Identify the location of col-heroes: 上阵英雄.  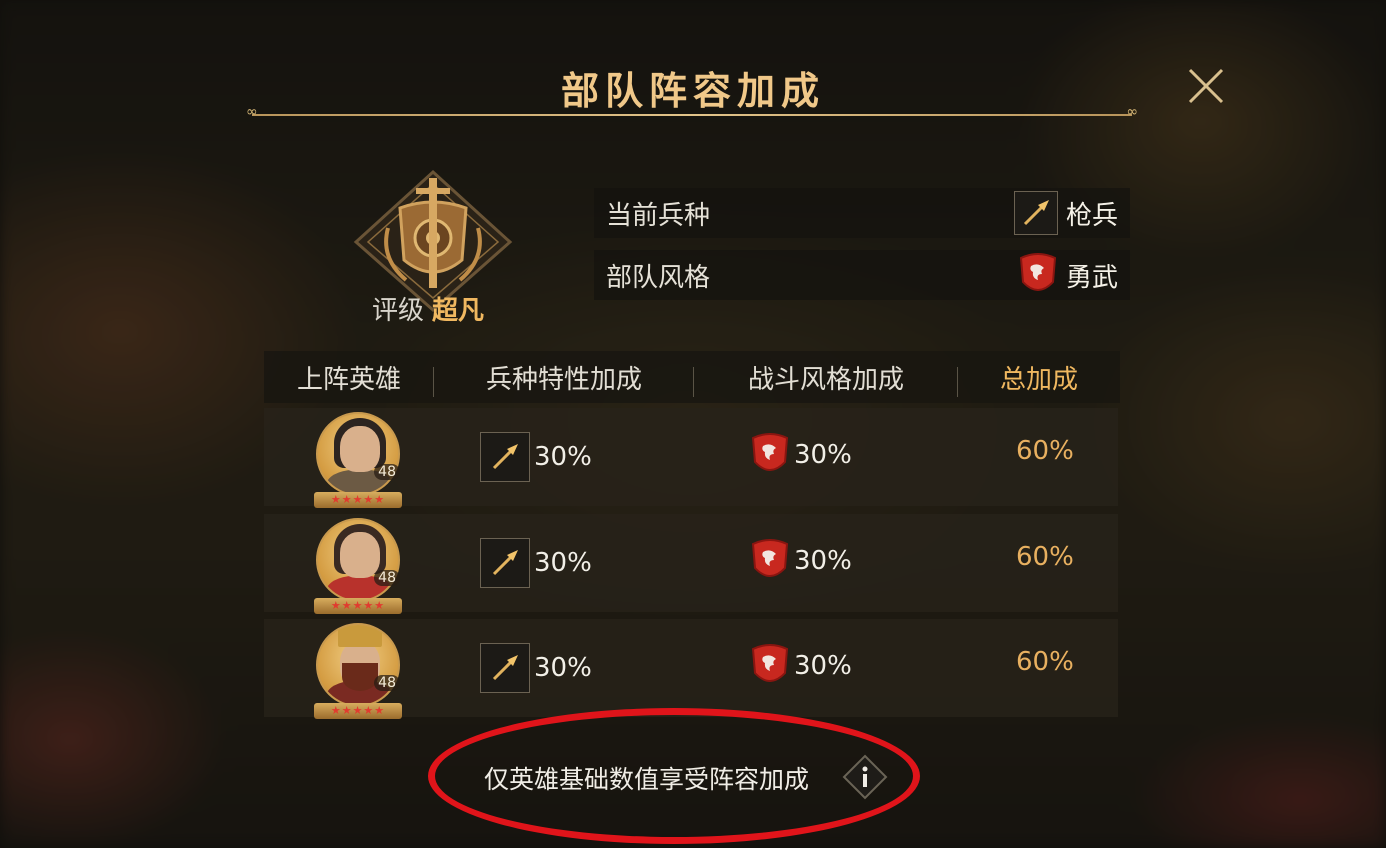
(349, 378).